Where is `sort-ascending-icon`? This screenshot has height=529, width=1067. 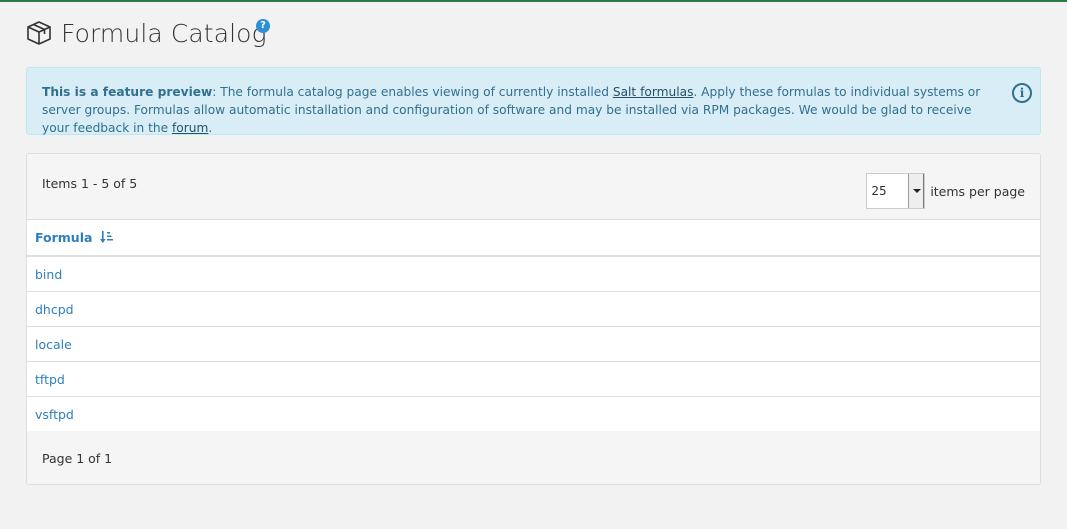
sort-ascending-icon is located at coordinates (106, 237).